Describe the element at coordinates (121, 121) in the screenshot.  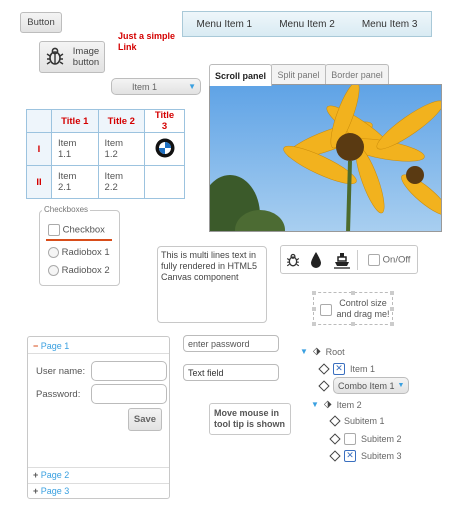
I see `grid-header-2: Title 2` at that location.